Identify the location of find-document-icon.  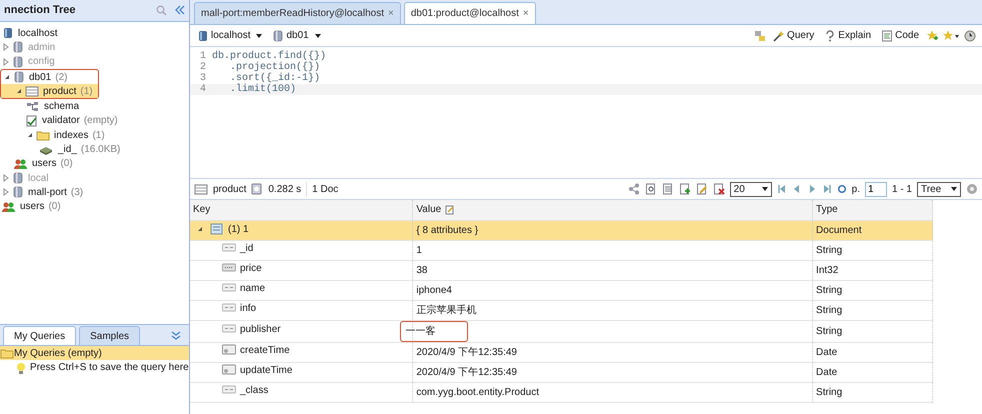
(650, 189).